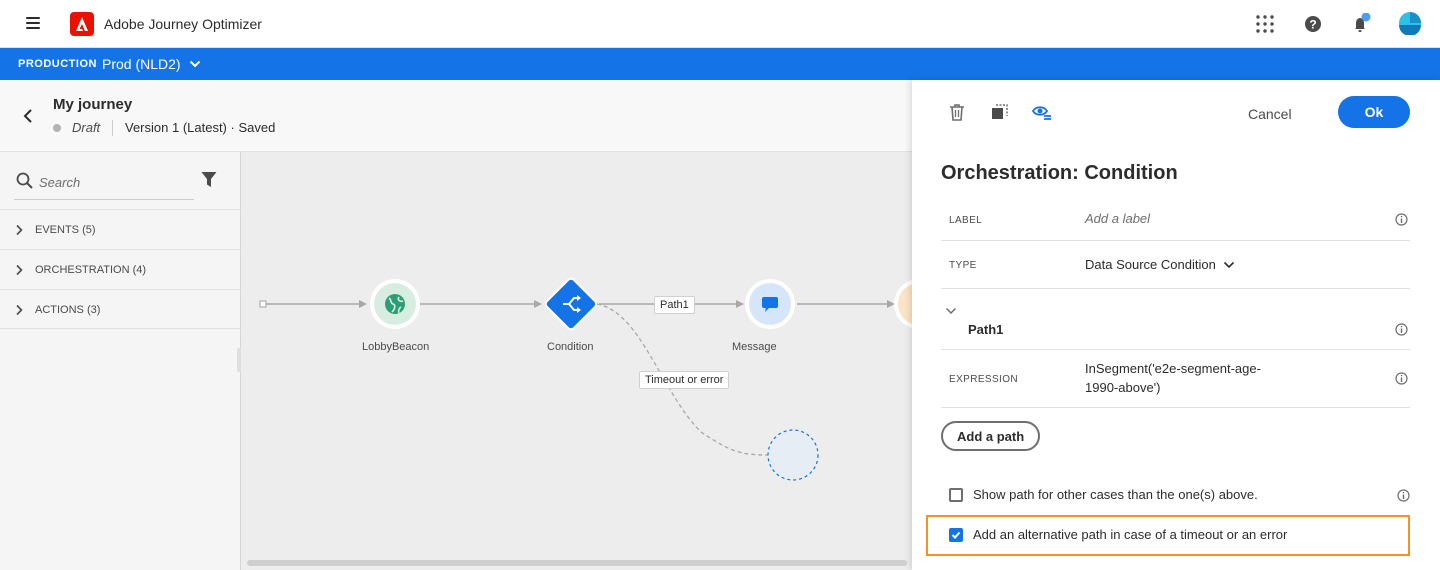 The image size is (1440, 570). I want to click on category-orchestration: ORCHESTRATION (4), so click(120, 269).